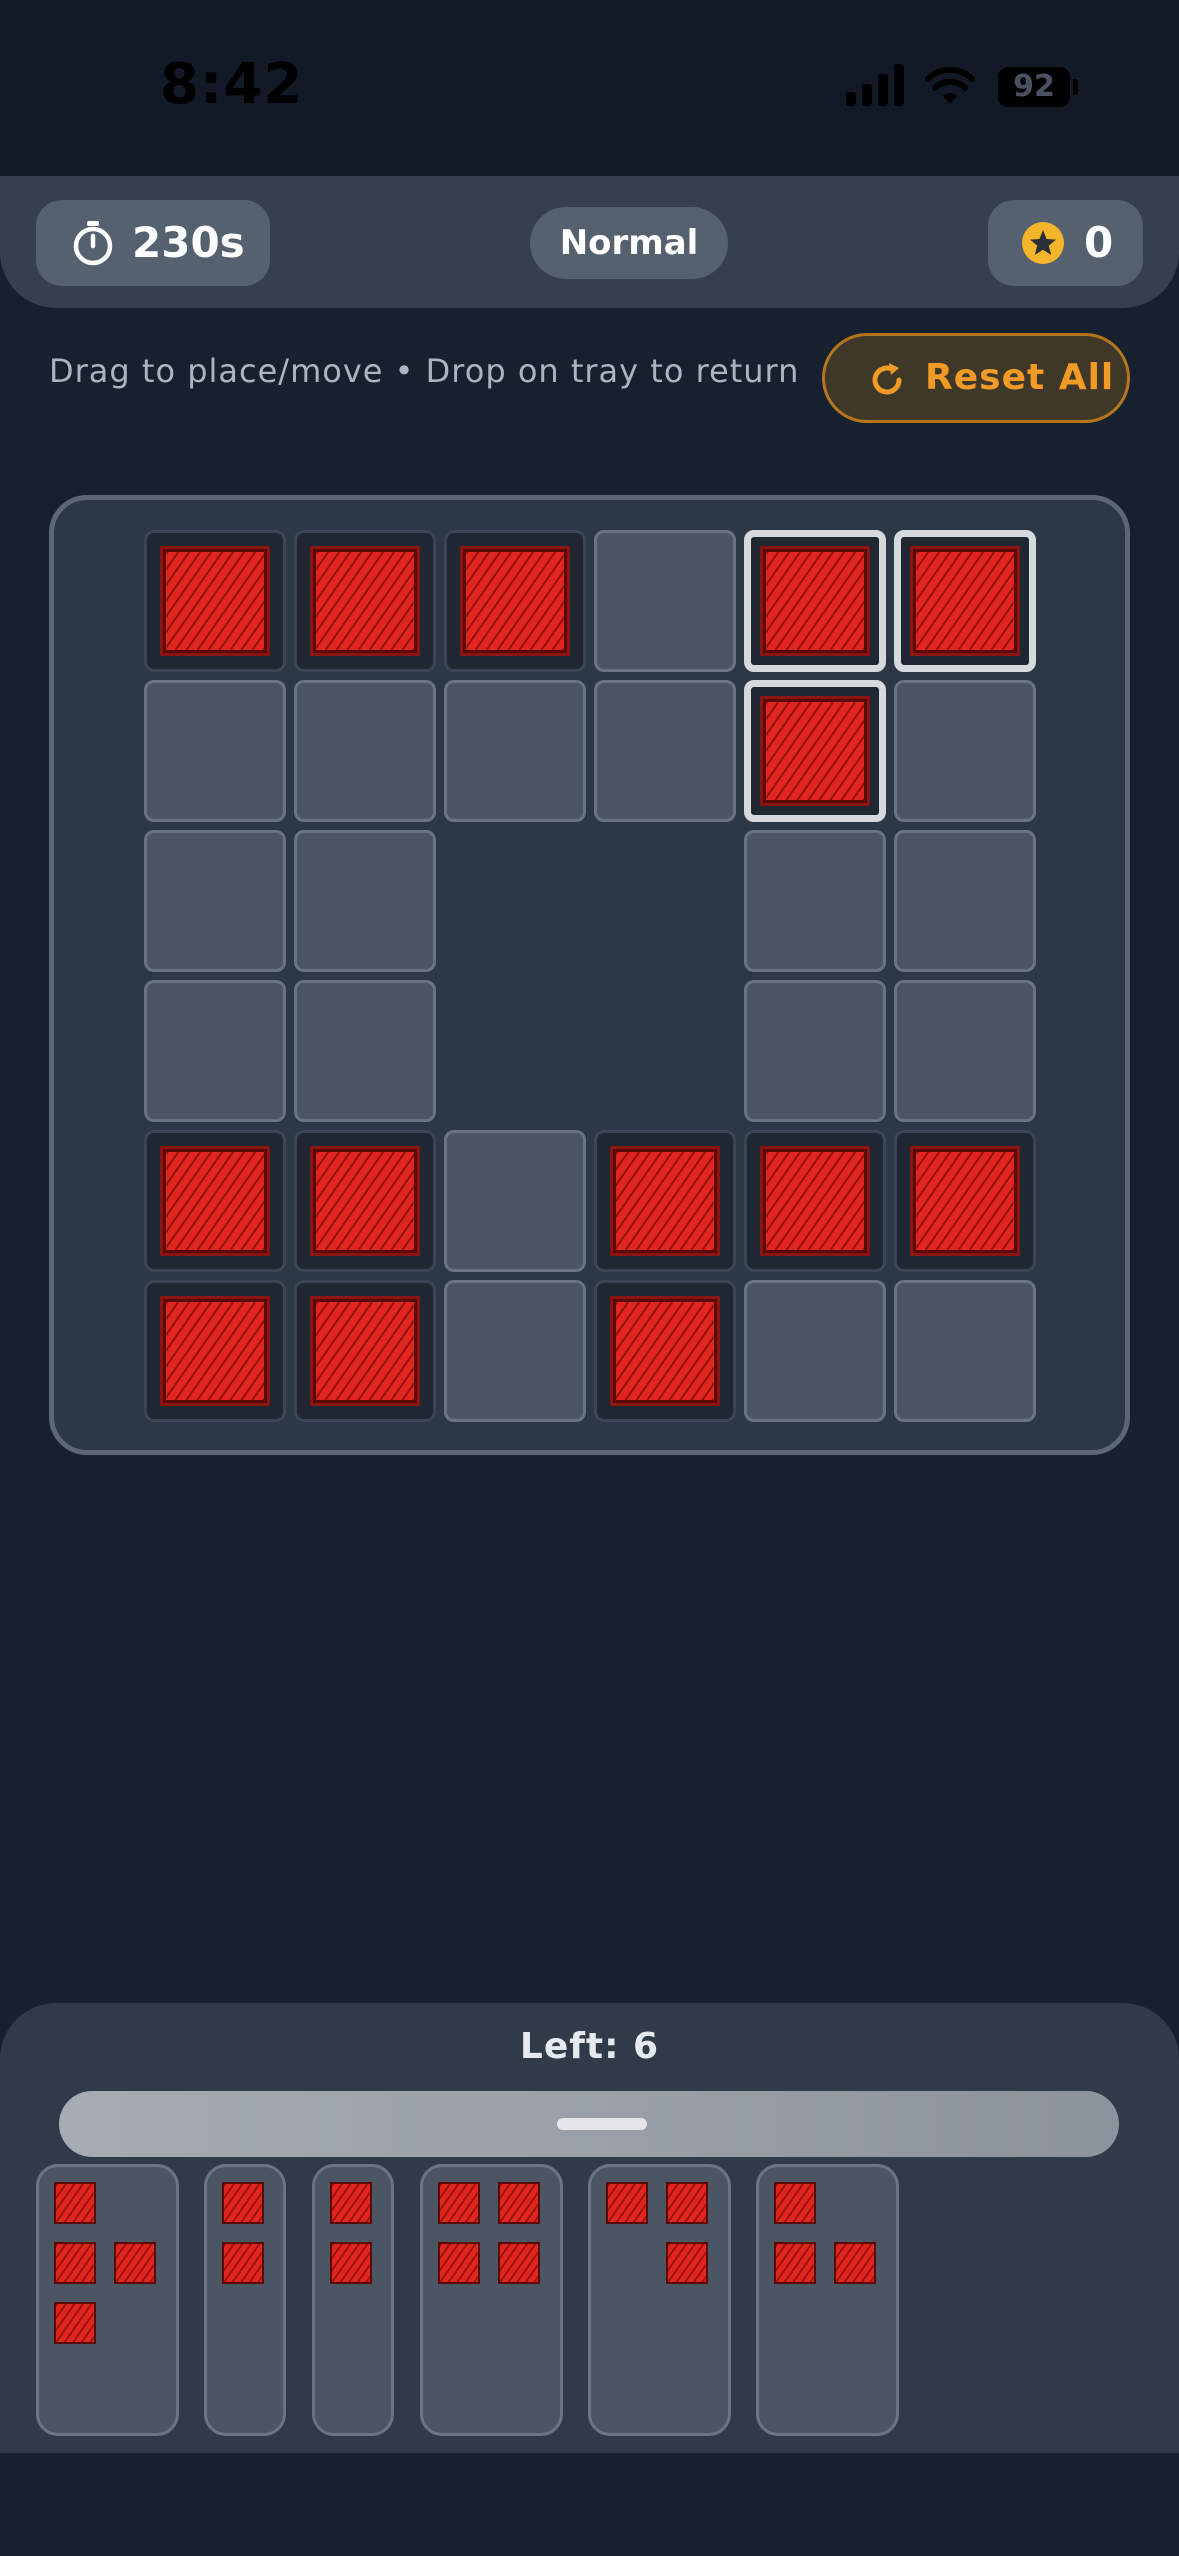 The image size is (1179, 2556). I want to click on star-coin-icon, so click(1043, 243).